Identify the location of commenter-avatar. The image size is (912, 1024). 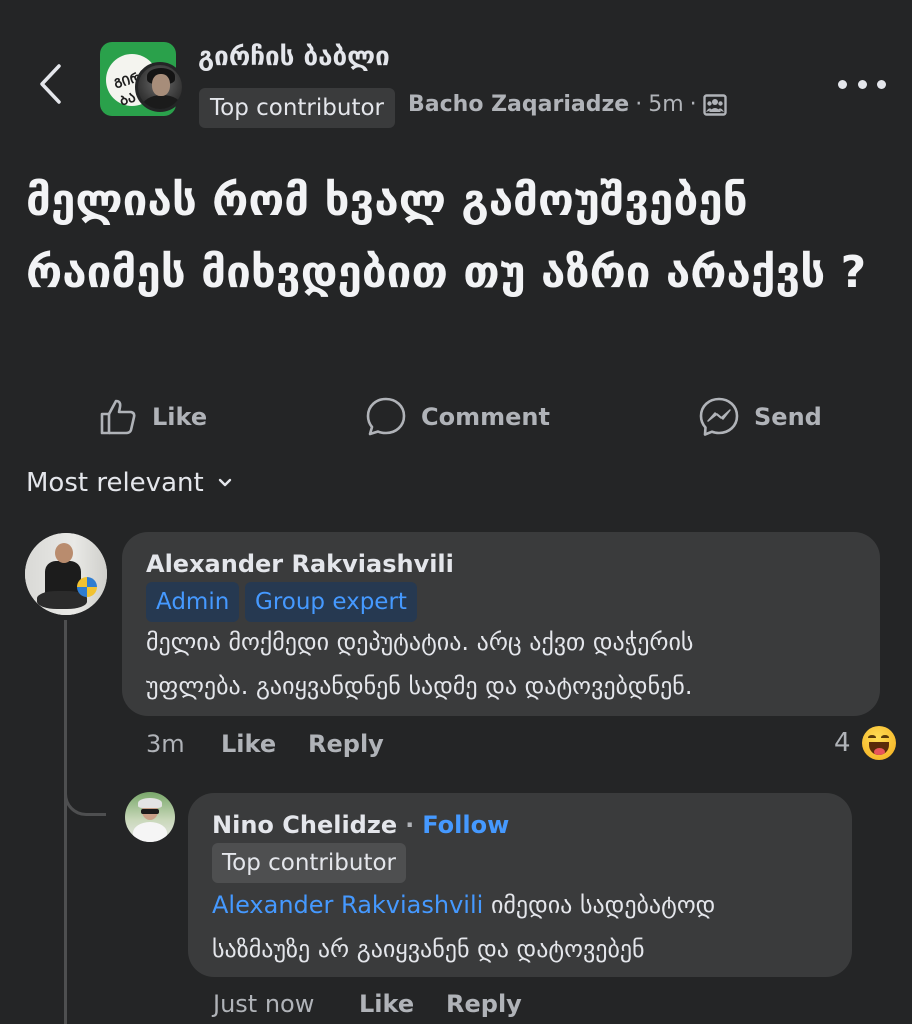
(66, 574).